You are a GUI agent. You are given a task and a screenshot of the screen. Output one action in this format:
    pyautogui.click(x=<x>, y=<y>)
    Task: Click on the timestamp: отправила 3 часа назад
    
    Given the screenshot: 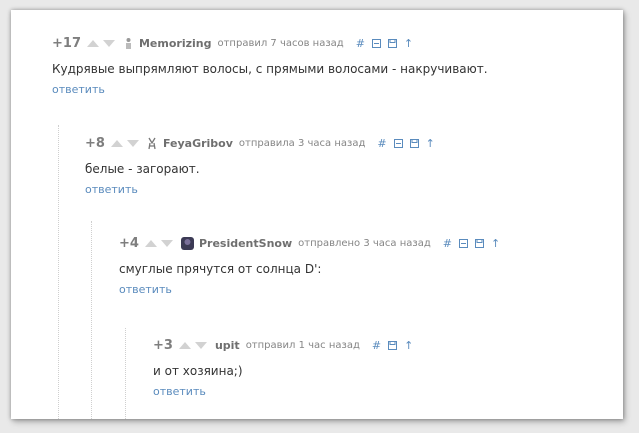 What is the action you would take?
    pyautogui.click(x=302, y=143)
    